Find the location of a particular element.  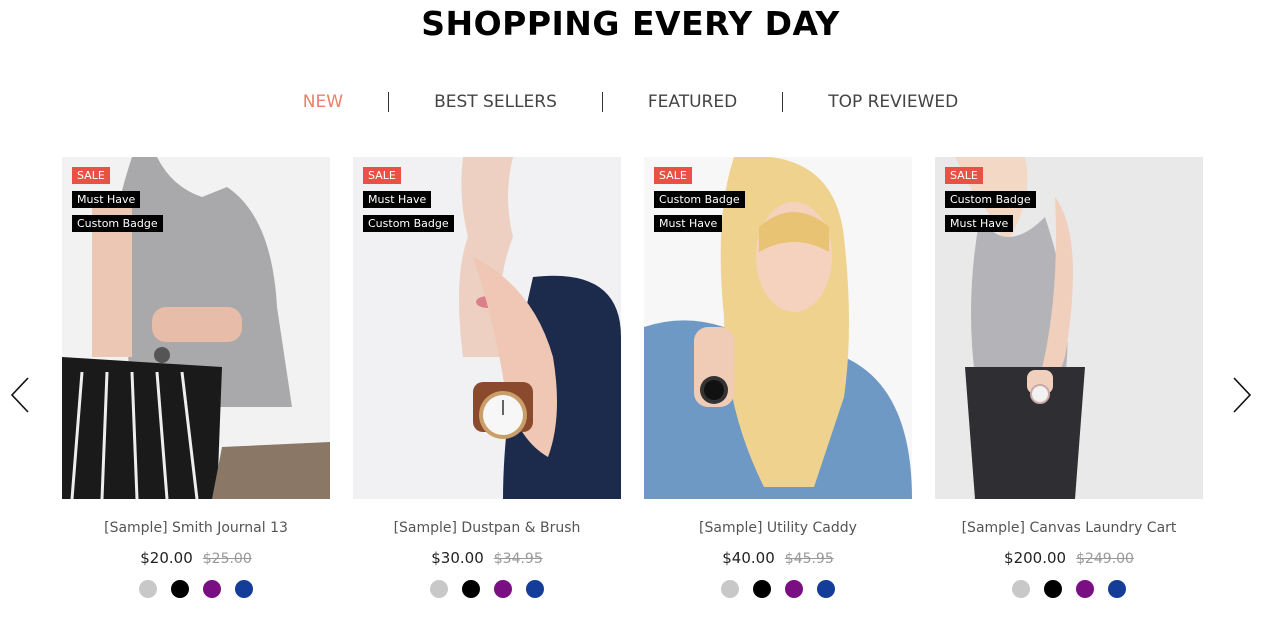

product-name: [Sample] Canvas Laundry Cart is located at coordinates (1069, 528).